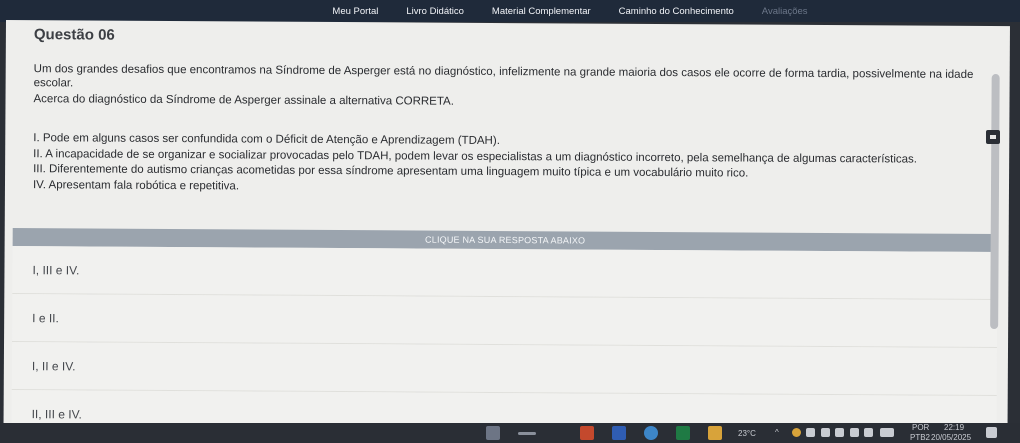 The image size is (1020, 443). What do you see at coordinates (74, 35) in the screenshot?
I see `question-title: Questão 06` at bounding box center [74, 35].